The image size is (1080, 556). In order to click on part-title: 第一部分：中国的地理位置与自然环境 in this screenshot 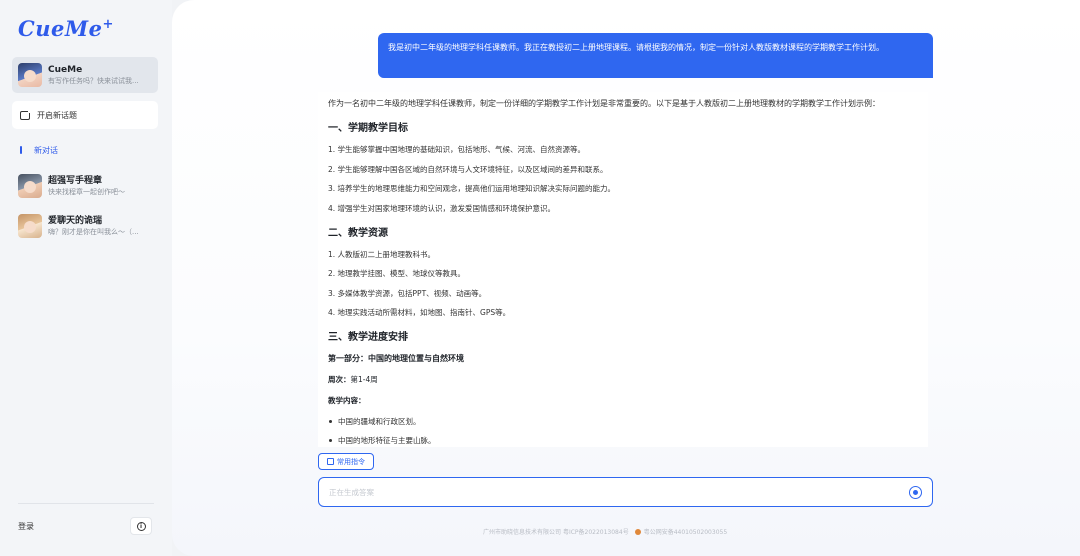, I will do `click(396, 358)`.